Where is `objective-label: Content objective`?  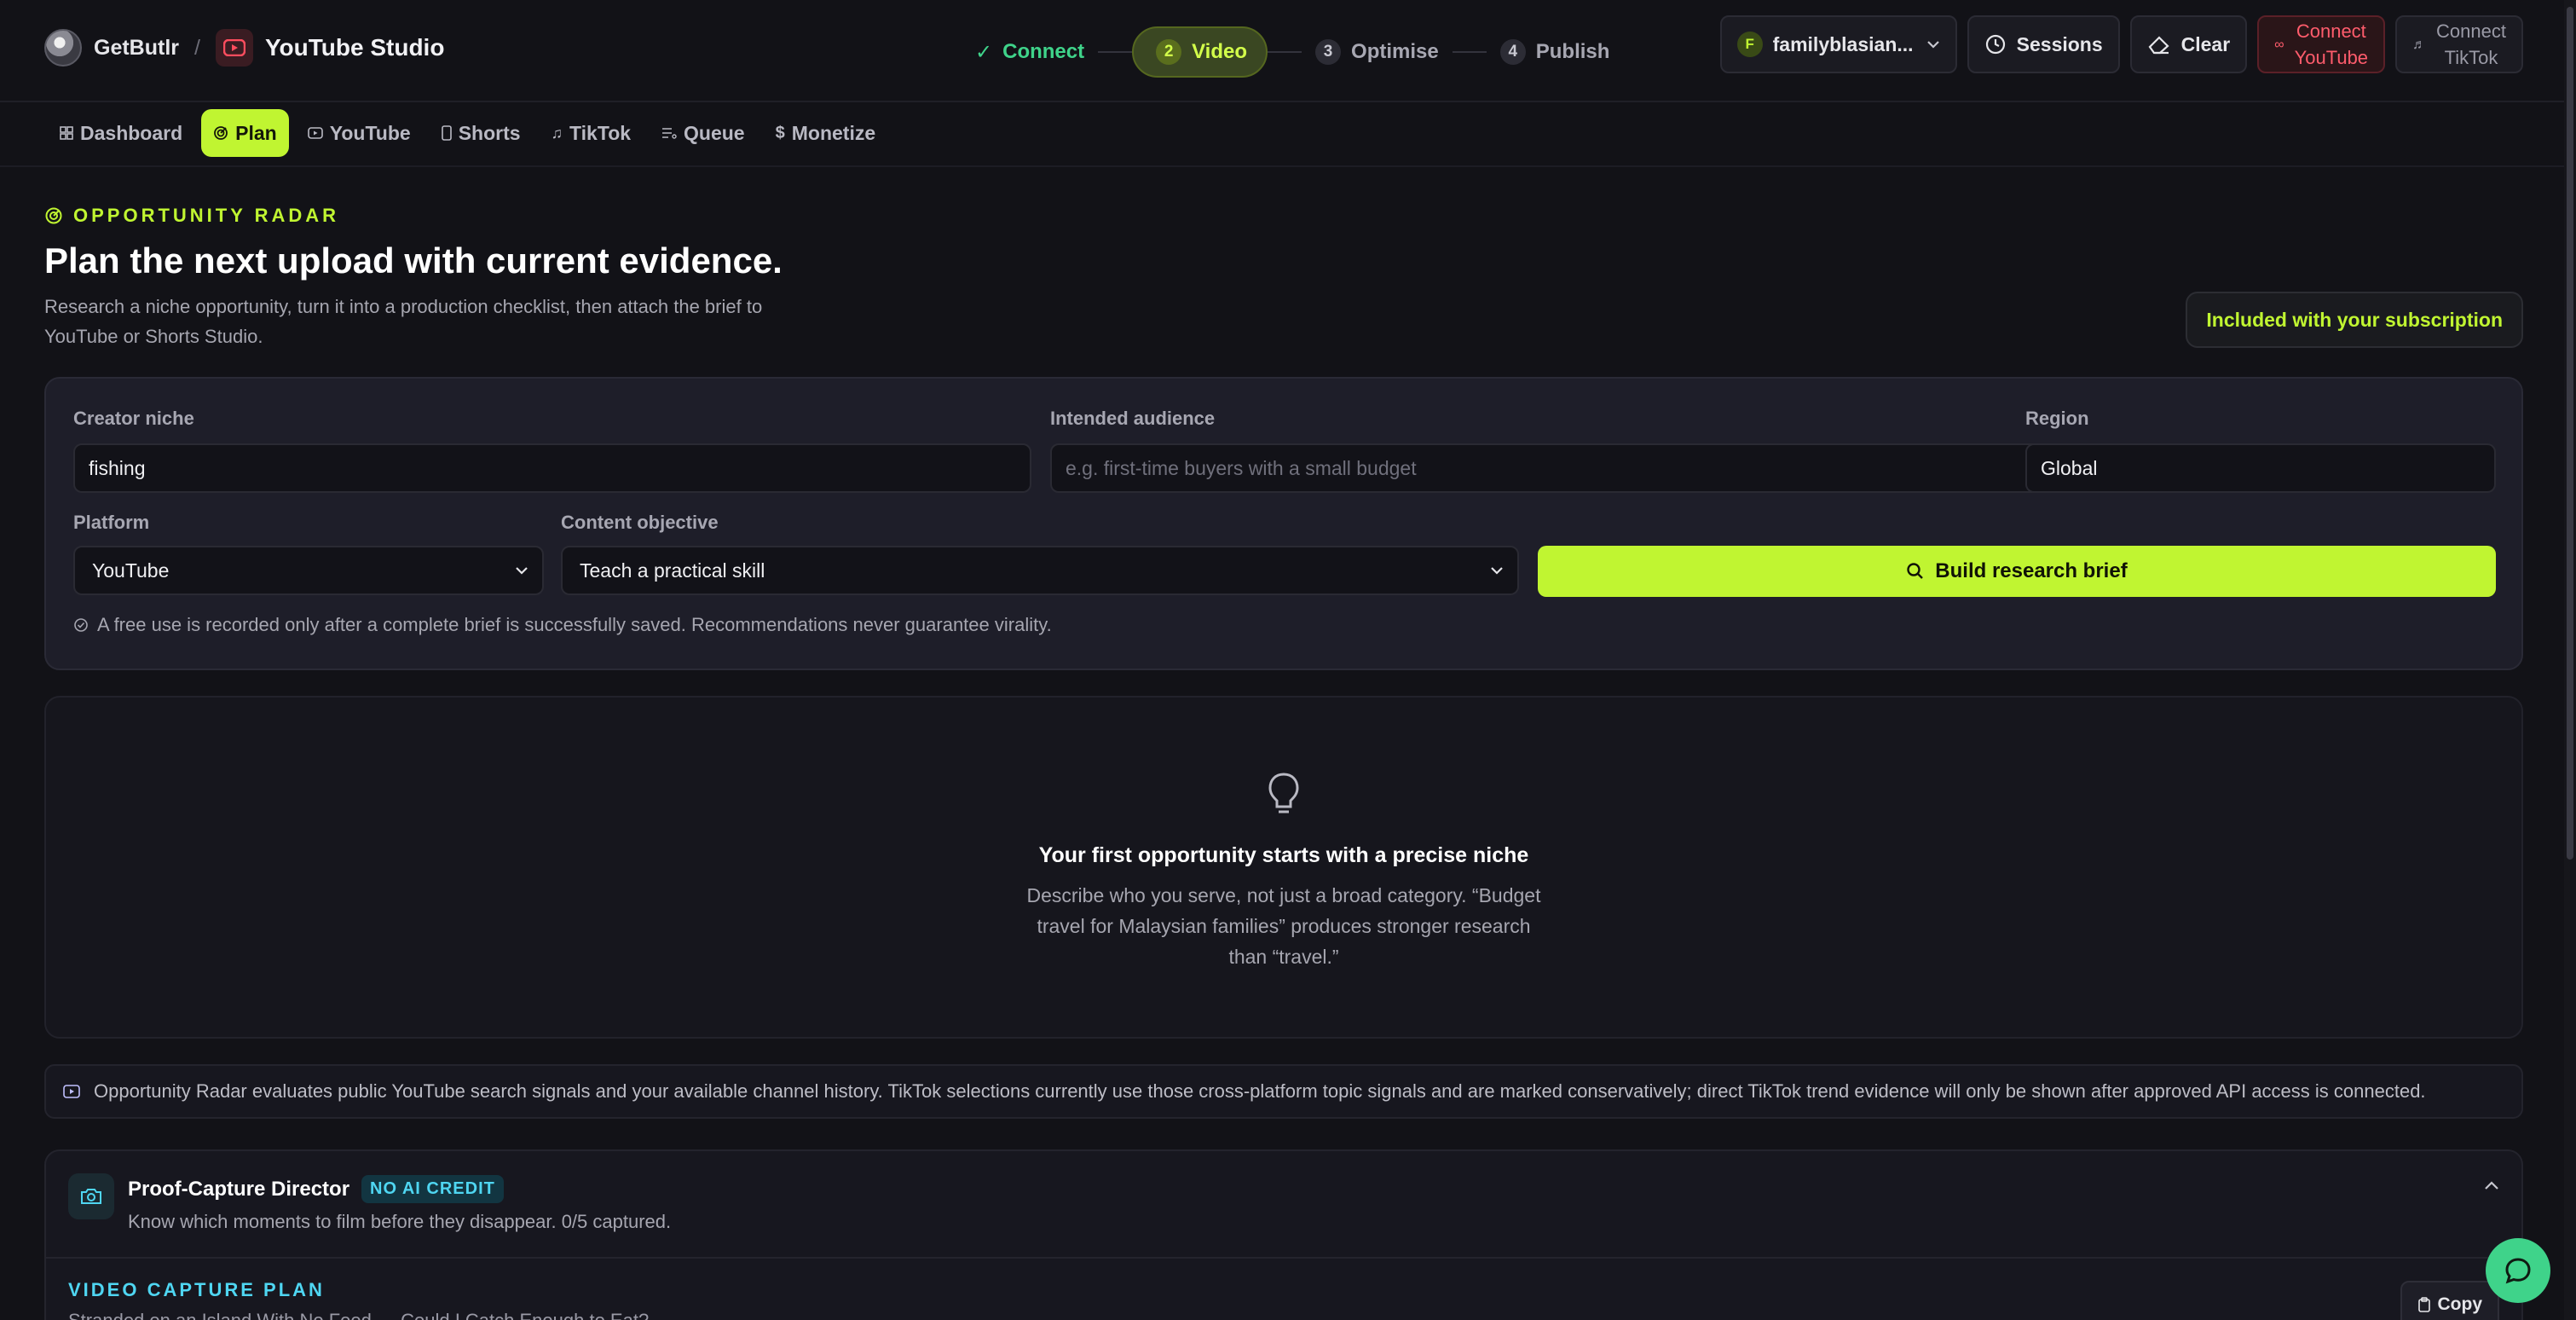
objective-label: Content objective is located at coordinates (640, 522).